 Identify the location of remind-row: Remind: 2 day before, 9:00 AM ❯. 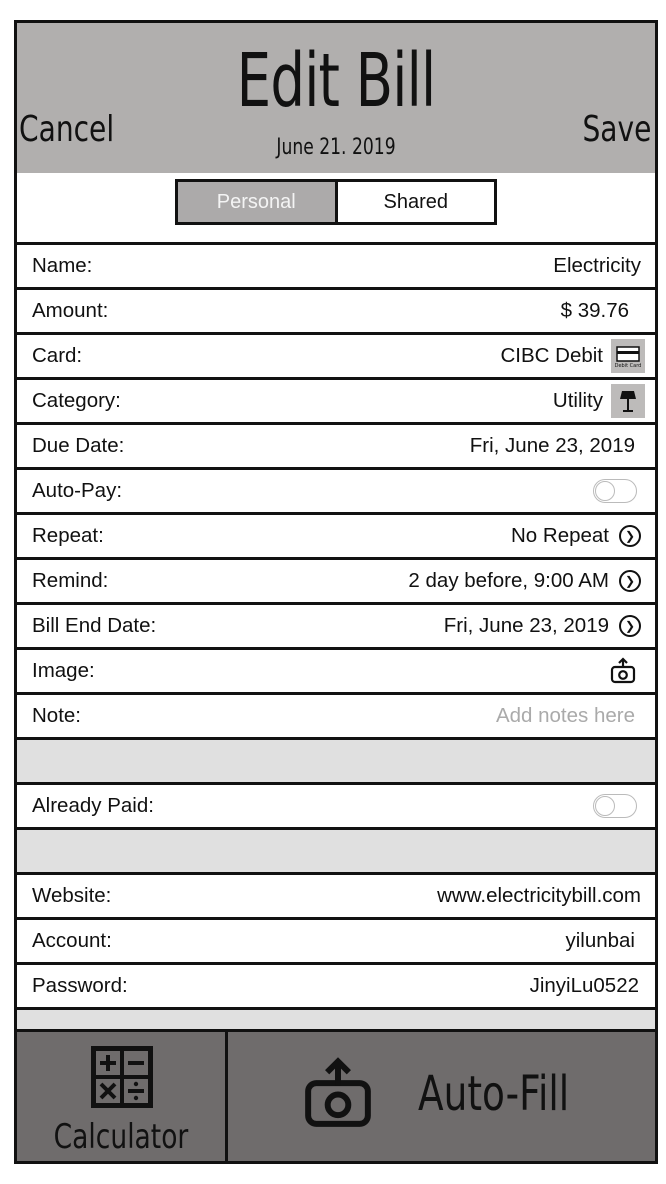
(336, 582).